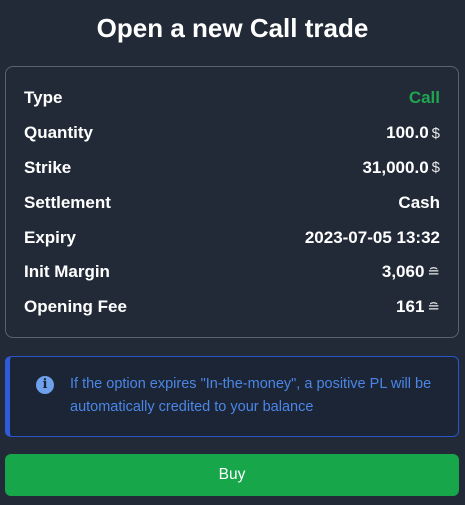  I want to click on detail-value: Call, so click(424, 98).